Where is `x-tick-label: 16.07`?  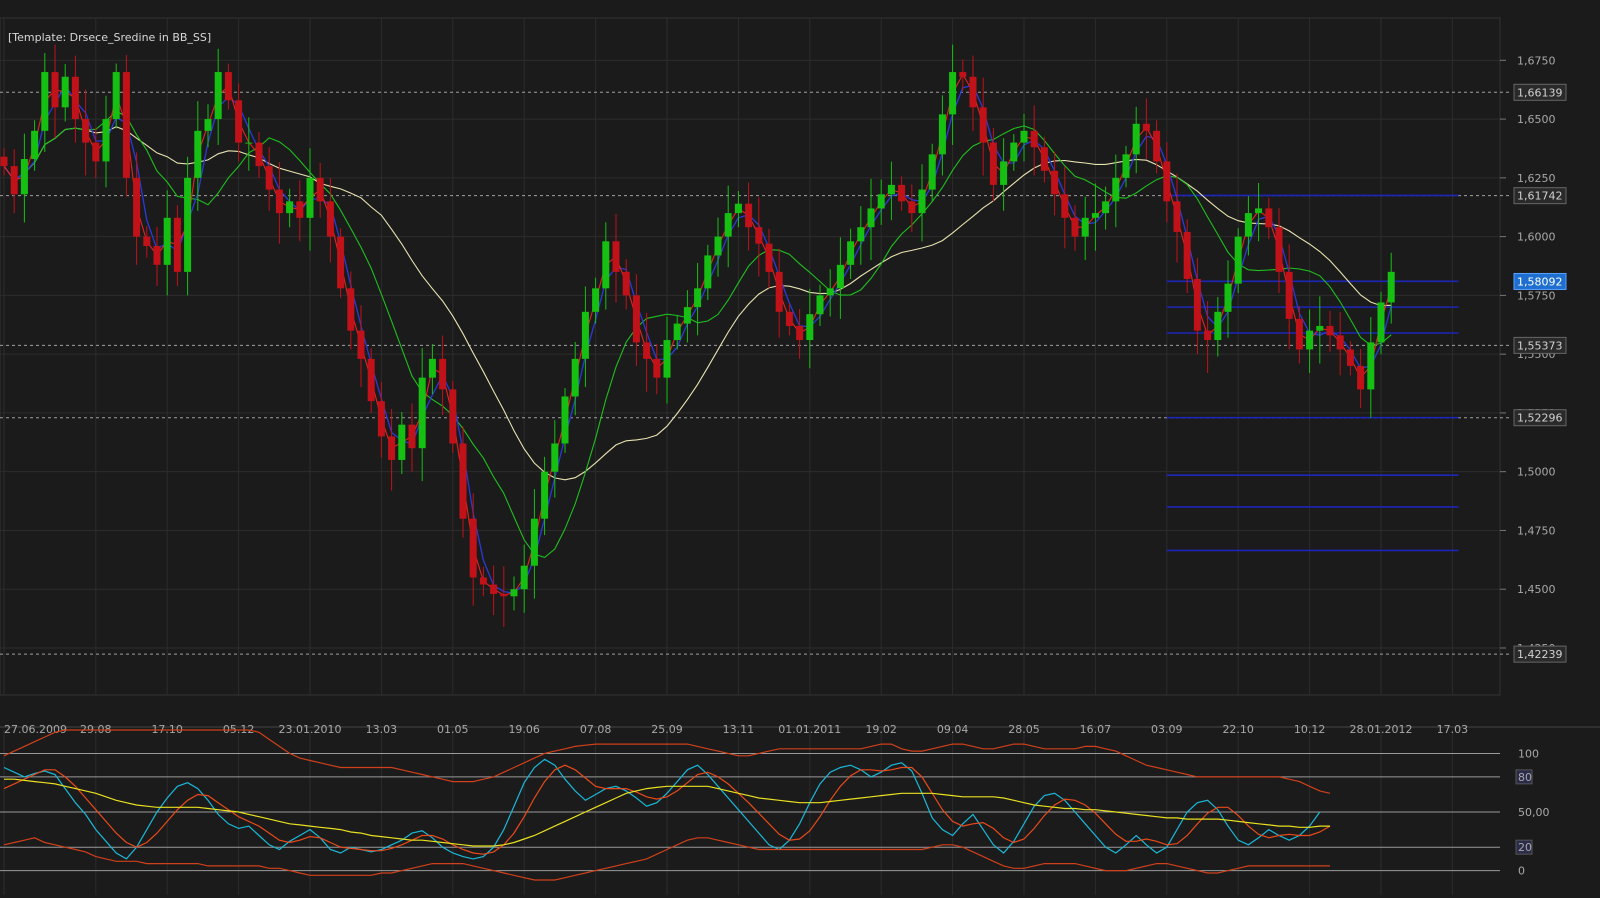
x-tick-label: 16.07 is located at coordinates (1096, 729).